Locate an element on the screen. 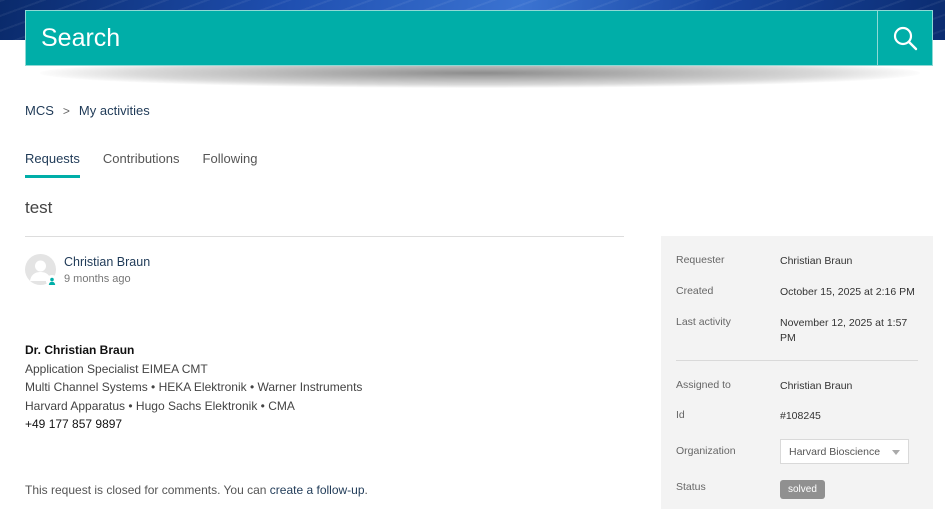  search-bar is located at coordinates (479, 38).